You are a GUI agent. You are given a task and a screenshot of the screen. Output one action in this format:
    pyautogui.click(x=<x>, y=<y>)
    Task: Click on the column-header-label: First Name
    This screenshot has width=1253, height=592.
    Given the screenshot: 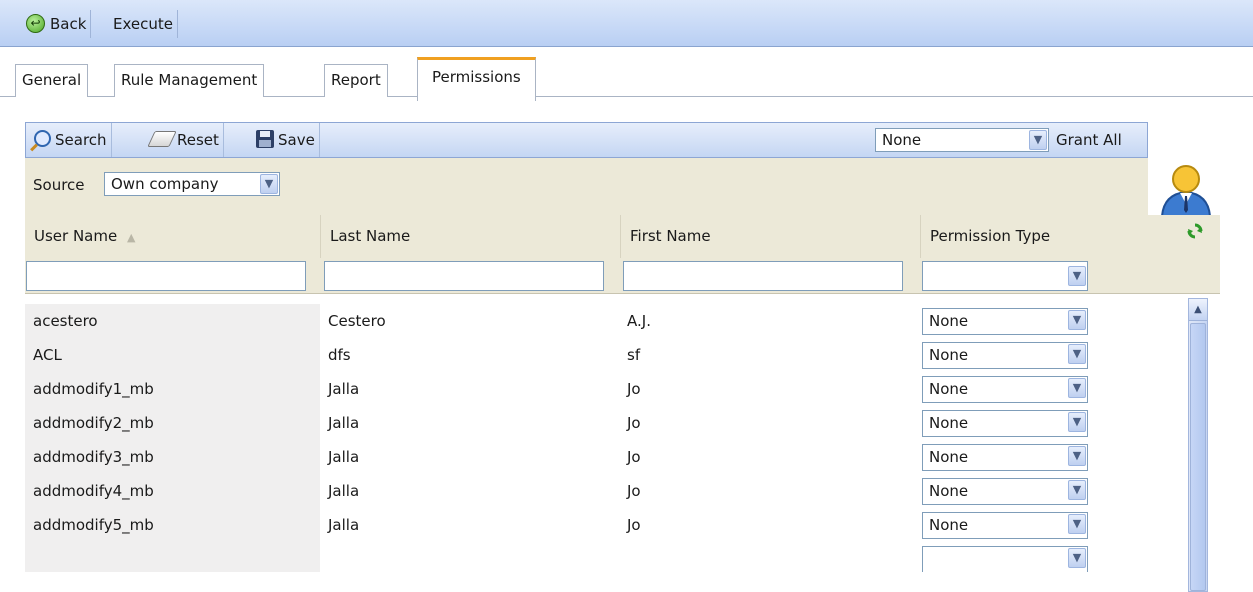 What is the action you would take?
    pyautogui.click(x=670, y=236)
    